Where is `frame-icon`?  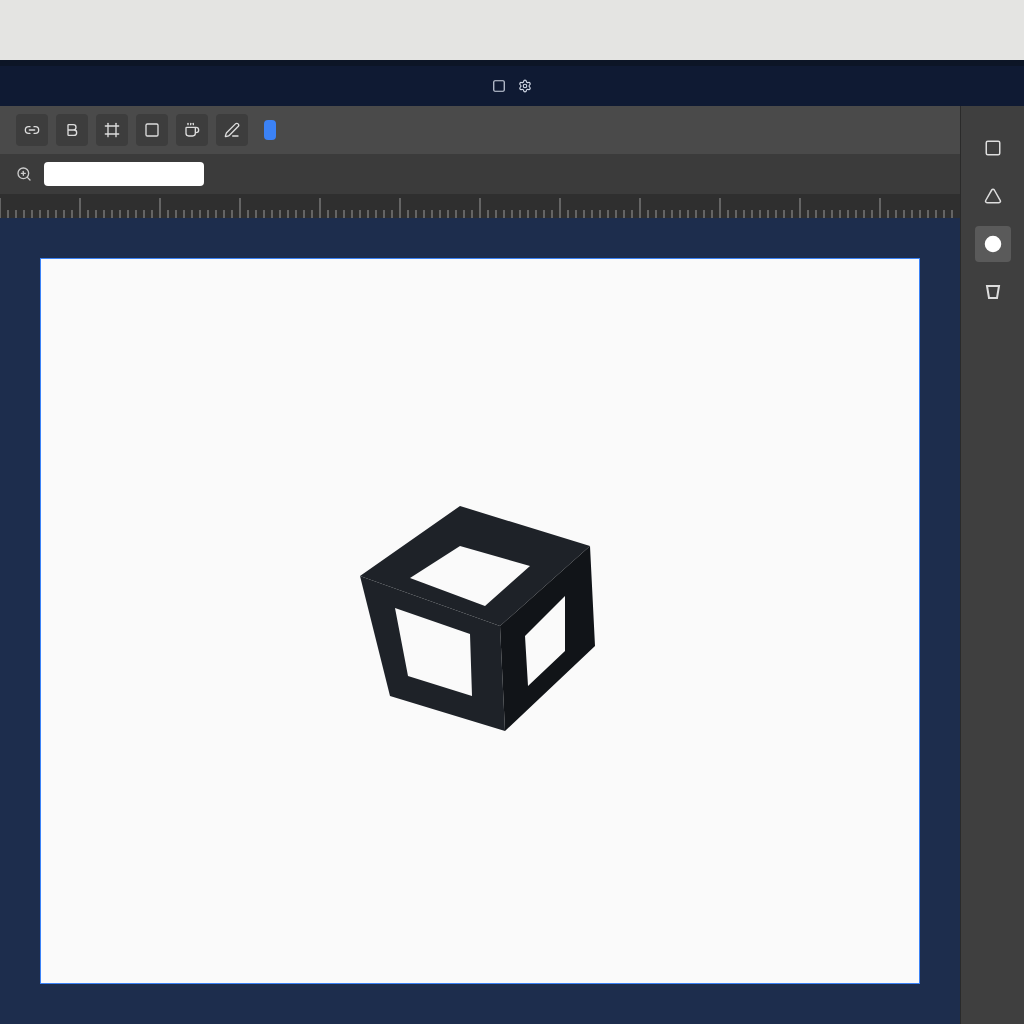 frame-icon is located at coordinates (112, 130).